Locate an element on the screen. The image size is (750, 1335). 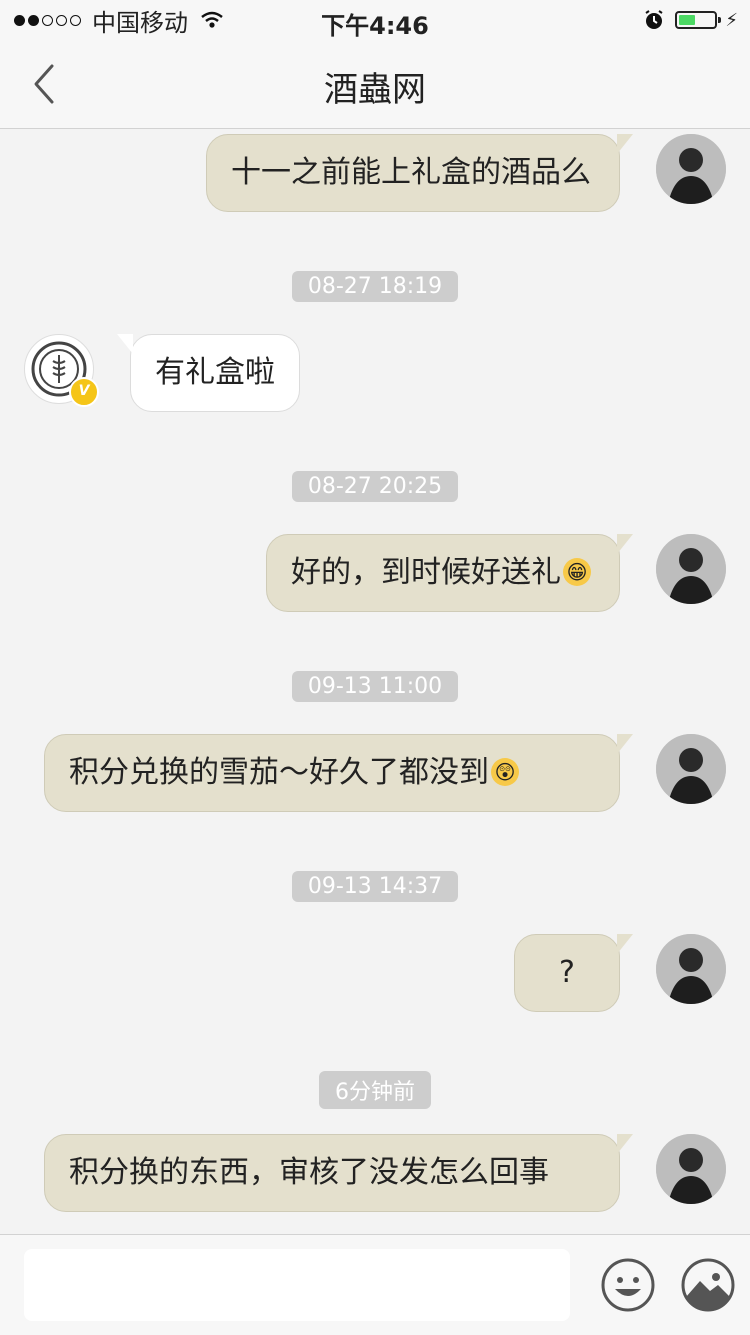
my-message-bubble: 好的，到时候好送礼 😁 is located at coordinates (449, 573).